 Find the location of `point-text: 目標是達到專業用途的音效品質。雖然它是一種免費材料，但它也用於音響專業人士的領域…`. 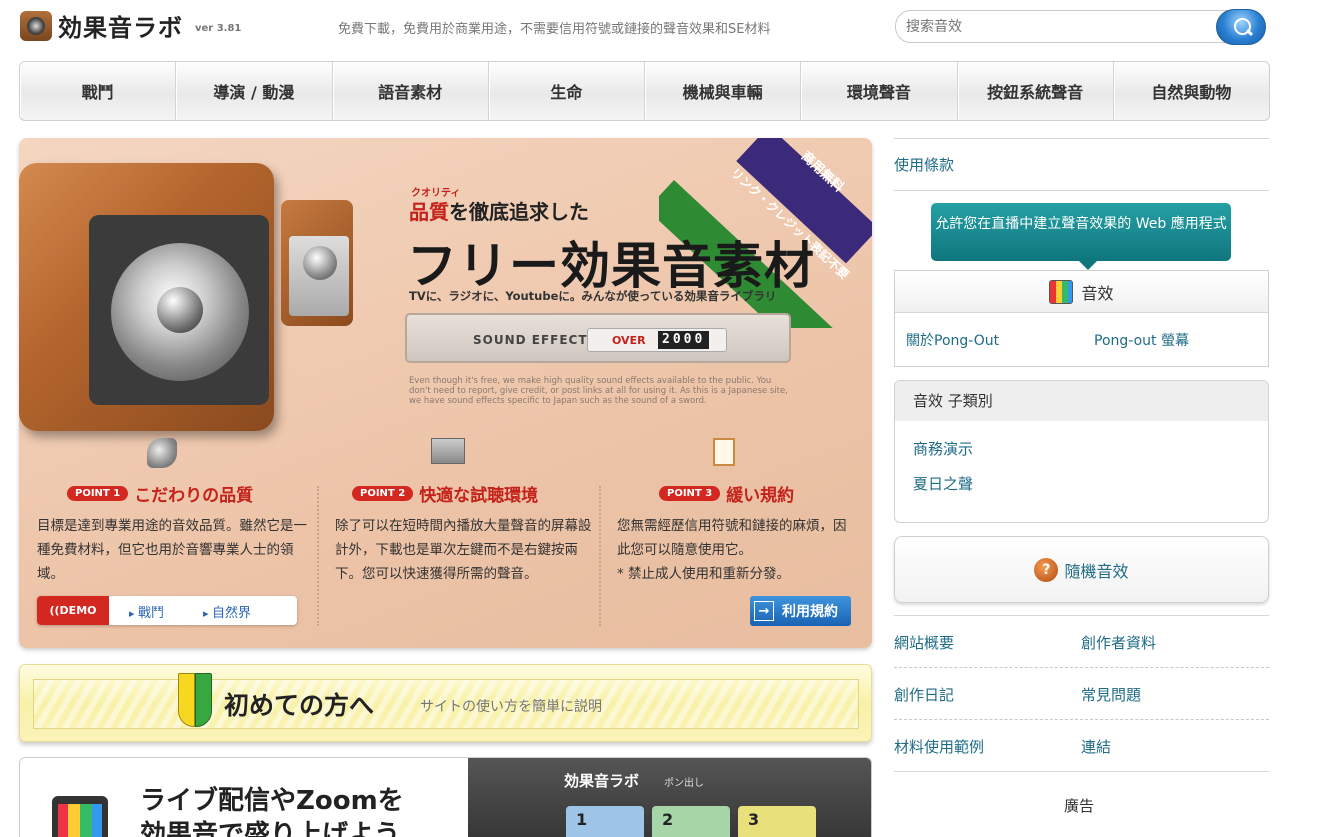

point-text: 目標是達到專業用途的音效品質。雖然它是一種免費材料，但它也用於音響專業人士的領域… is located at coordinates (172, 550).